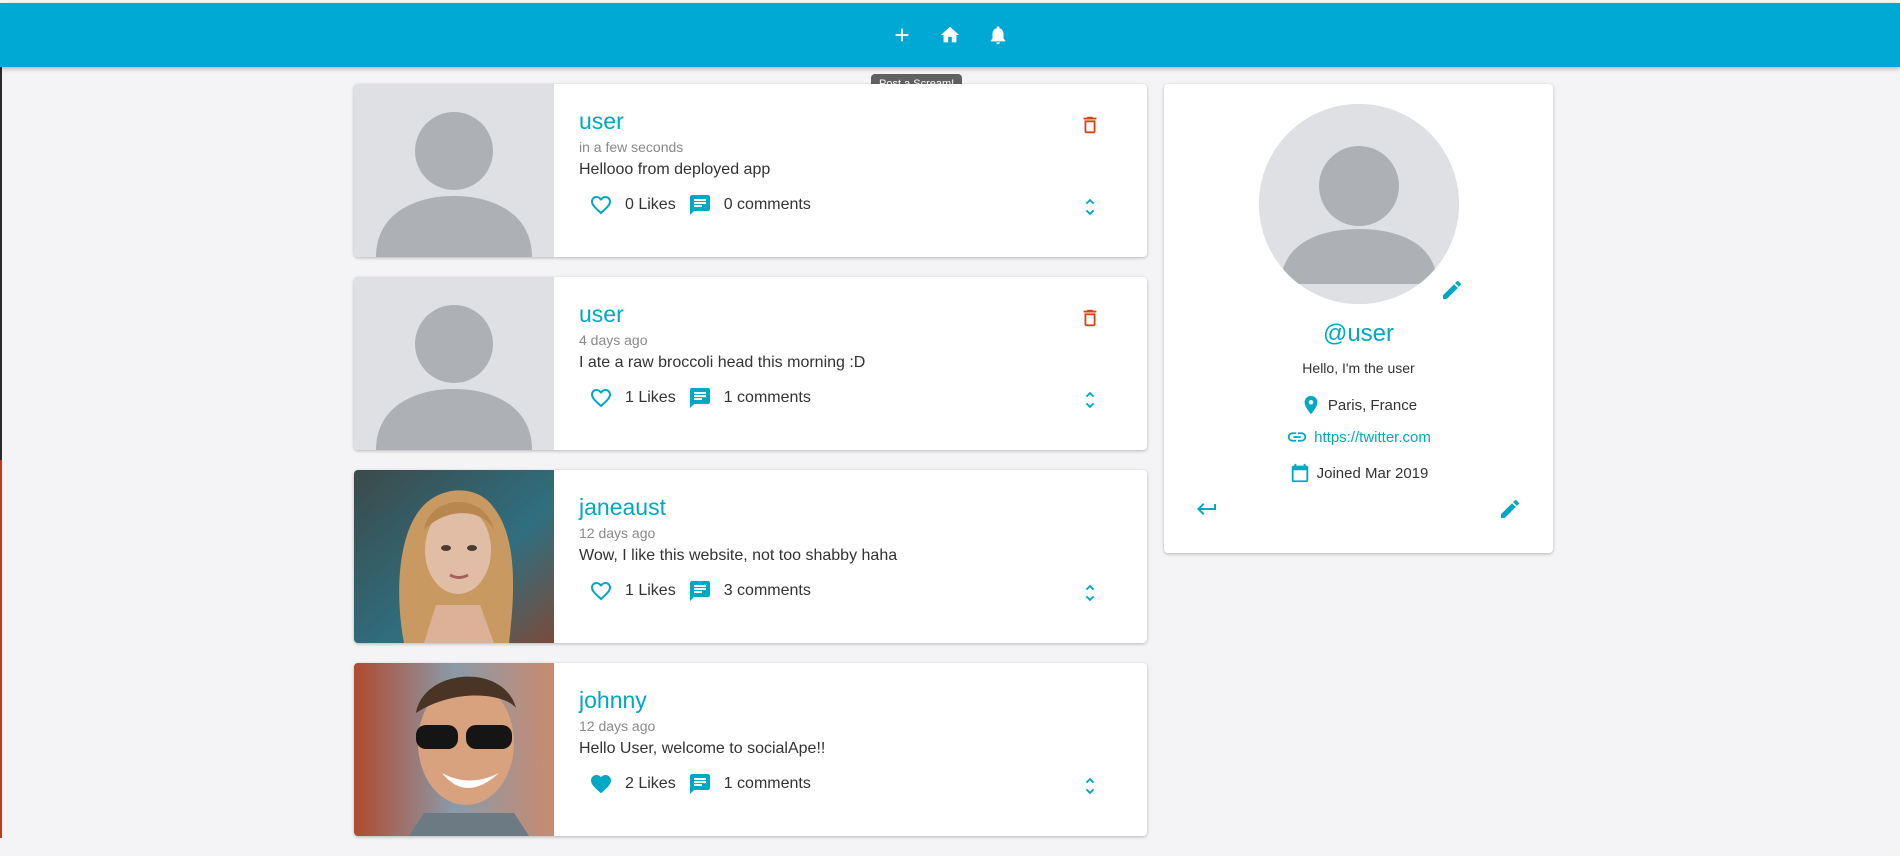 This screenshot has height=856, width=1900. I want to click on post-scream-button, so click(902, 35).